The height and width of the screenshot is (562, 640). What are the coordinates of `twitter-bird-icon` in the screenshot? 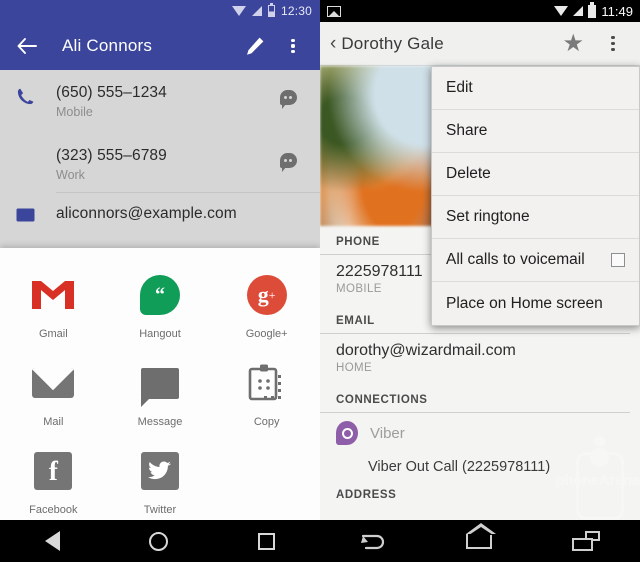 It's located at (159, 470).